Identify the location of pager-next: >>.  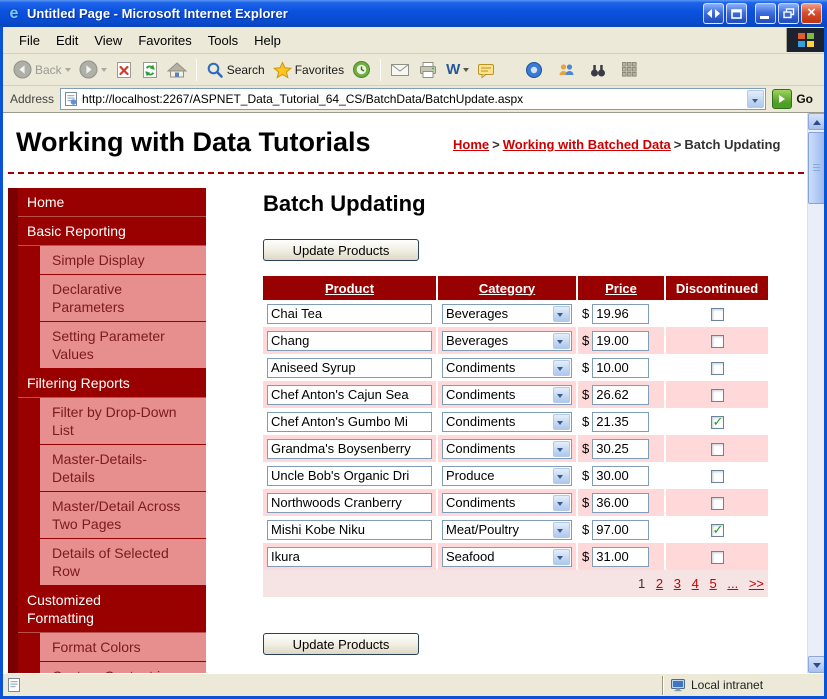
(756, 583).